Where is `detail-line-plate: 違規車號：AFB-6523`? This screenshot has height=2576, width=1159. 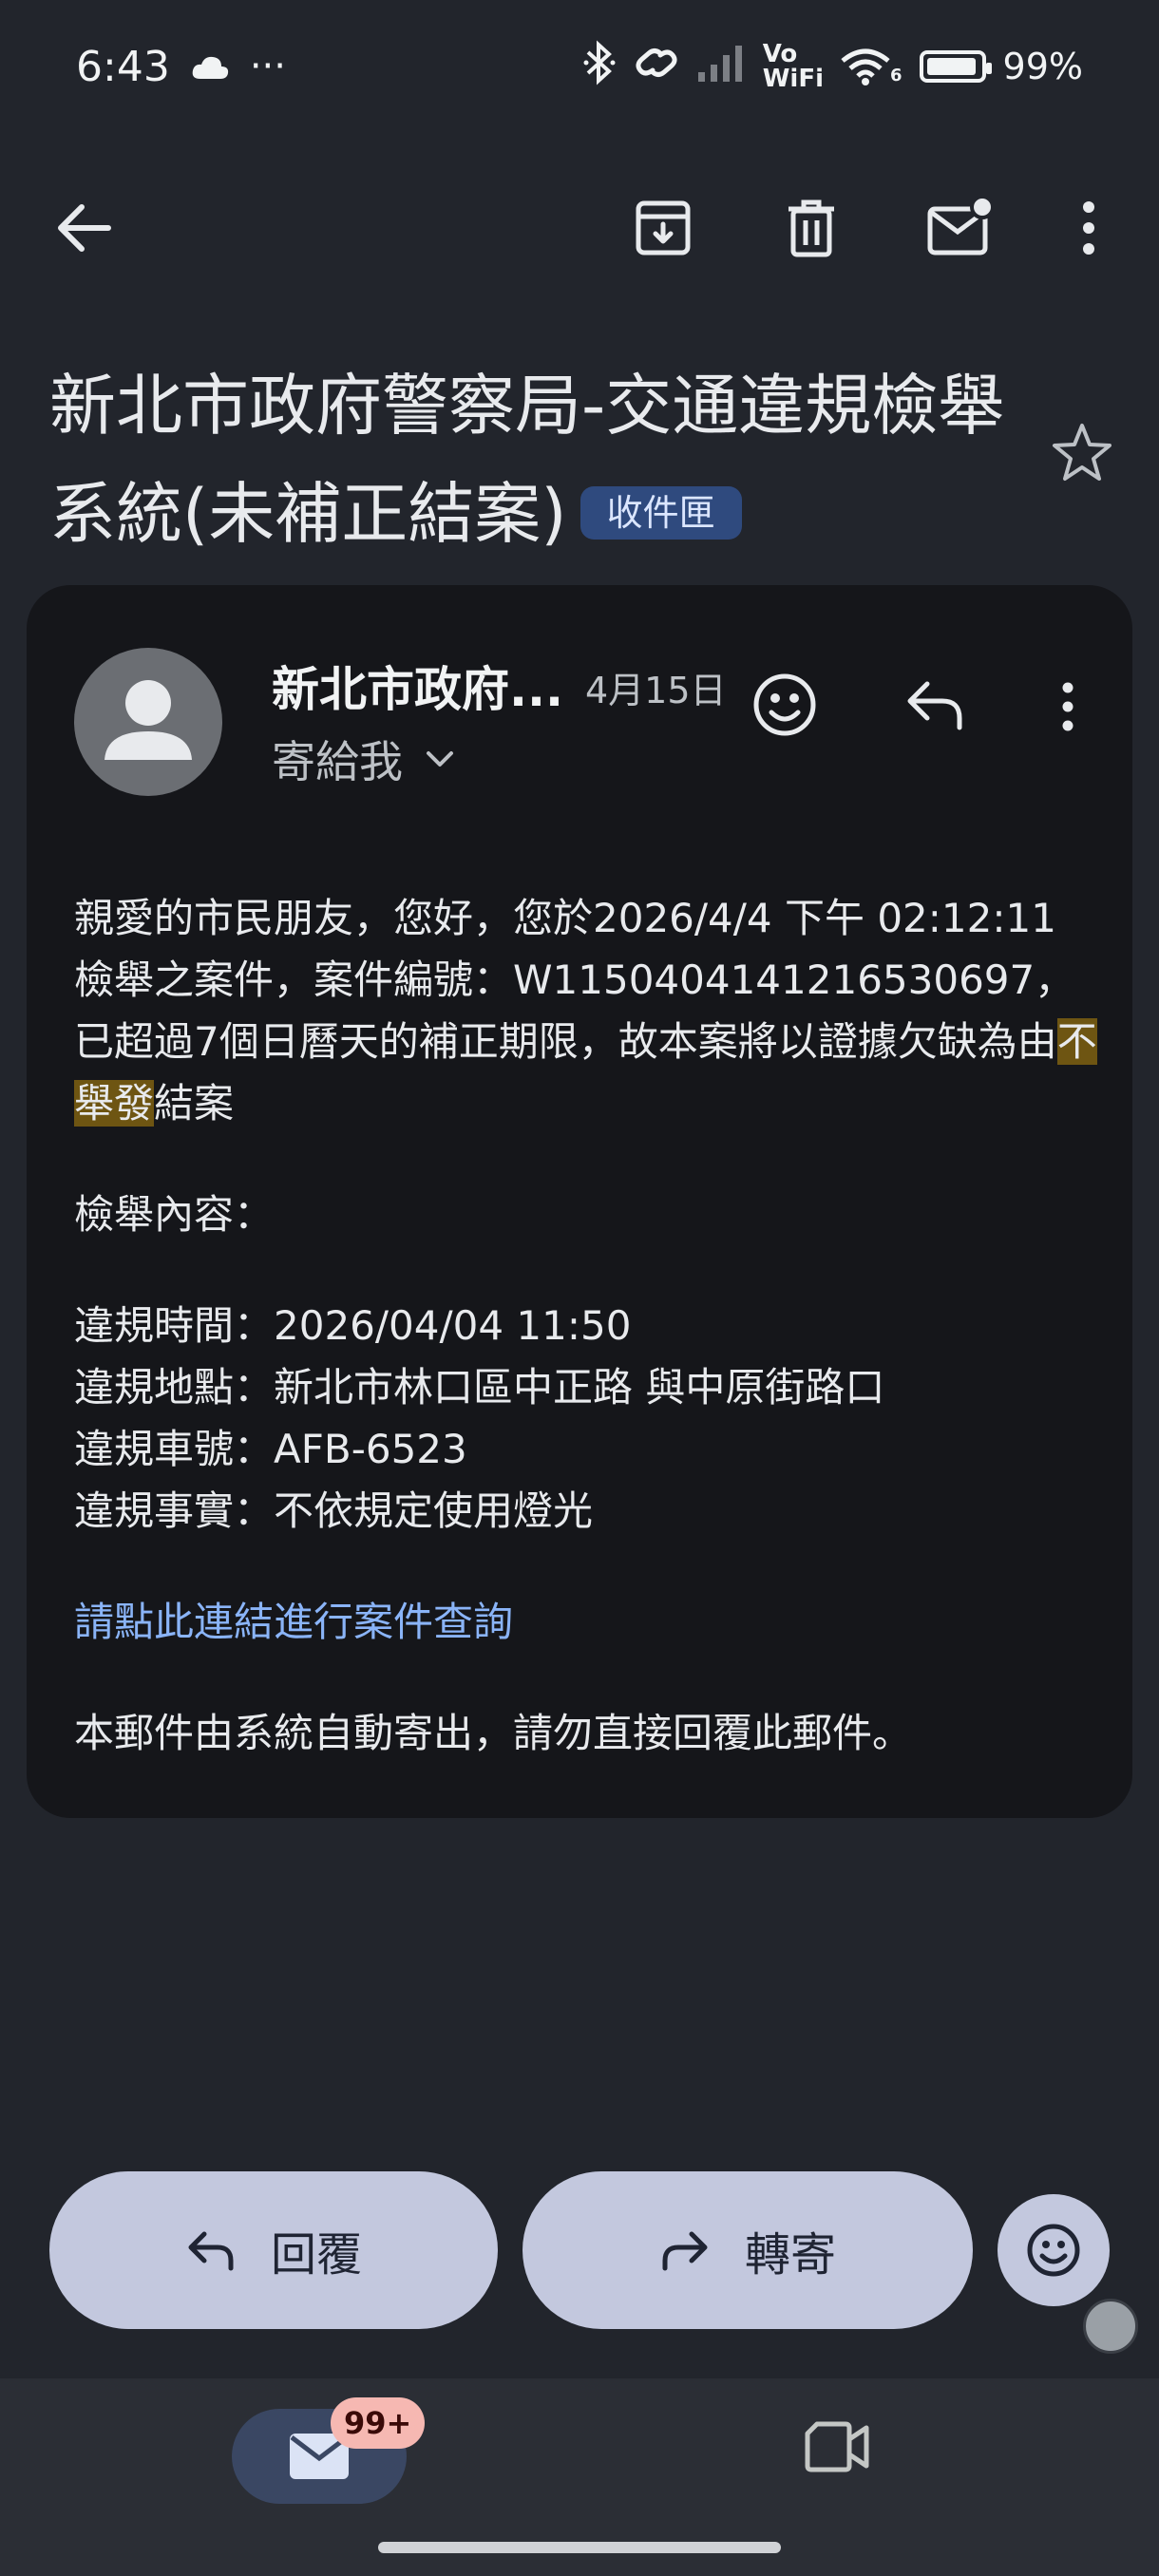
detail-line-plate: 違規車號：AFB-6523 is located at coordinates (270, 1449).